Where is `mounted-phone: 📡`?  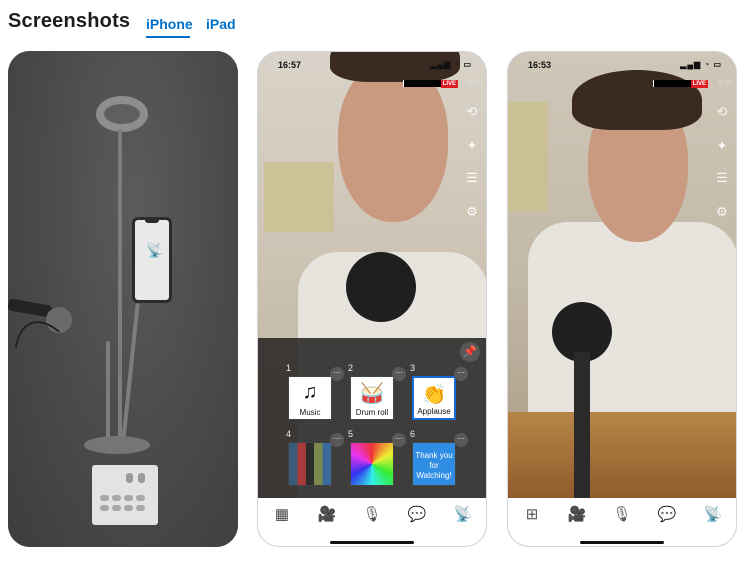
mounted-phone: 📡 is located at coordinates (152, 260).